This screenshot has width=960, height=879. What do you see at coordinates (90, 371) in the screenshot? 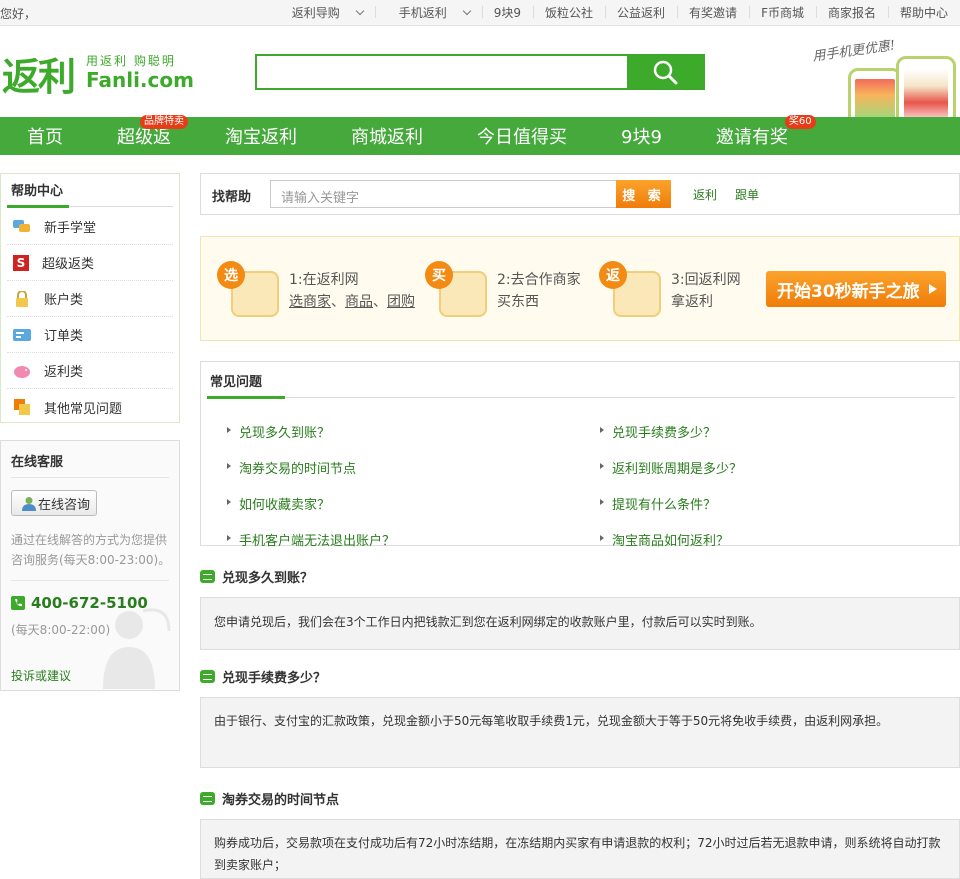
I see `sidebar-item-rebate: 返利类` at bounding box center [90, 371].